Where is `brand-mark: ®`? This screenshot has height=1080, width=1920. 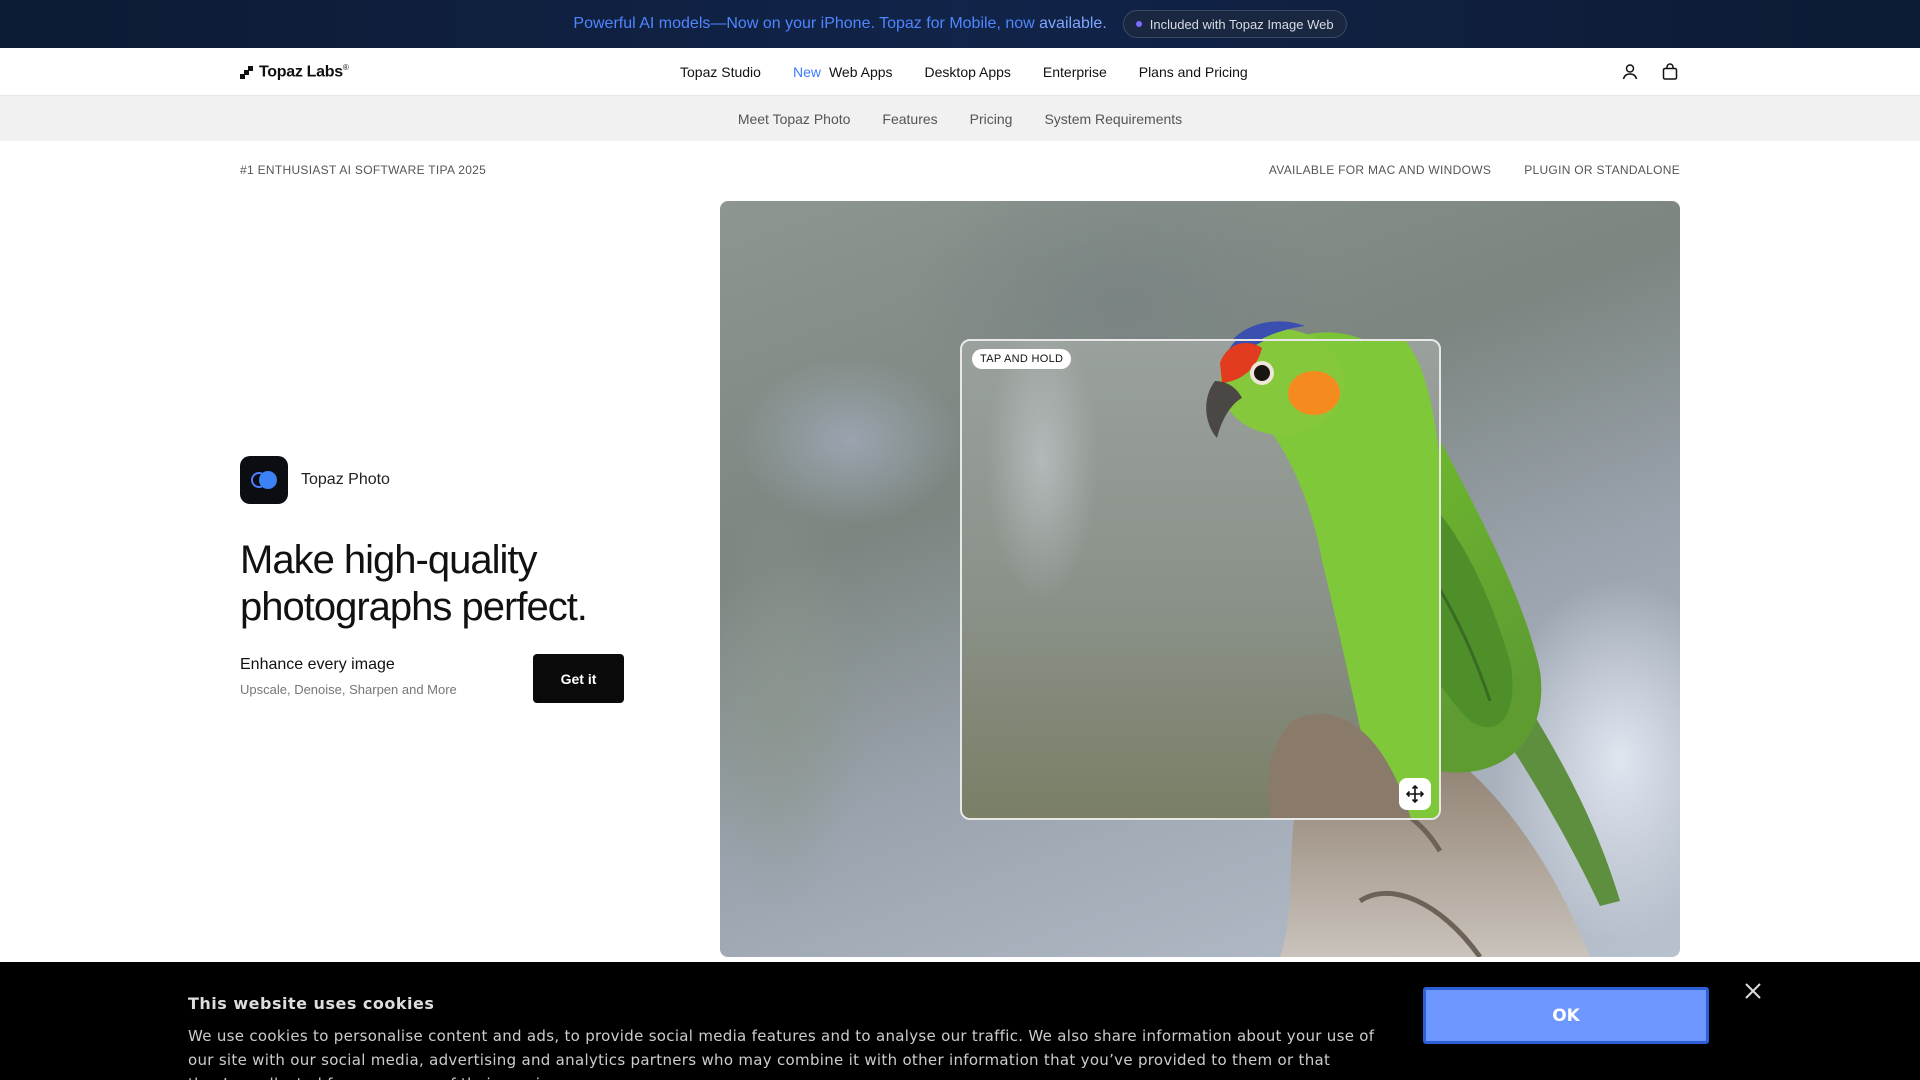 brand-mark: ® is located at coordinates (345, 67).